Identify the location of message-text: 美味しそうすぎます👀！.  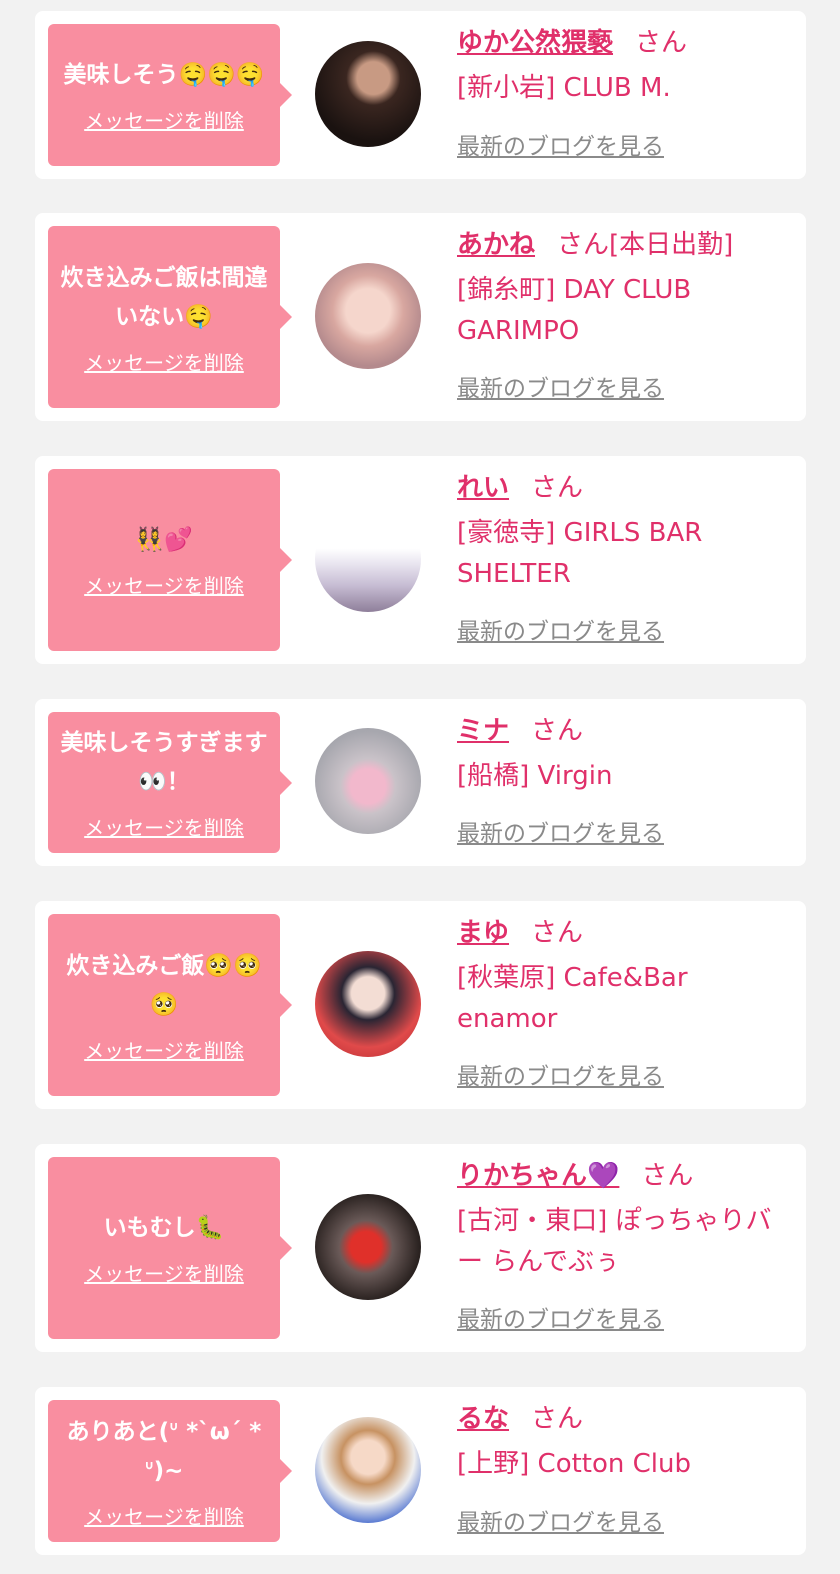
(164, 762).